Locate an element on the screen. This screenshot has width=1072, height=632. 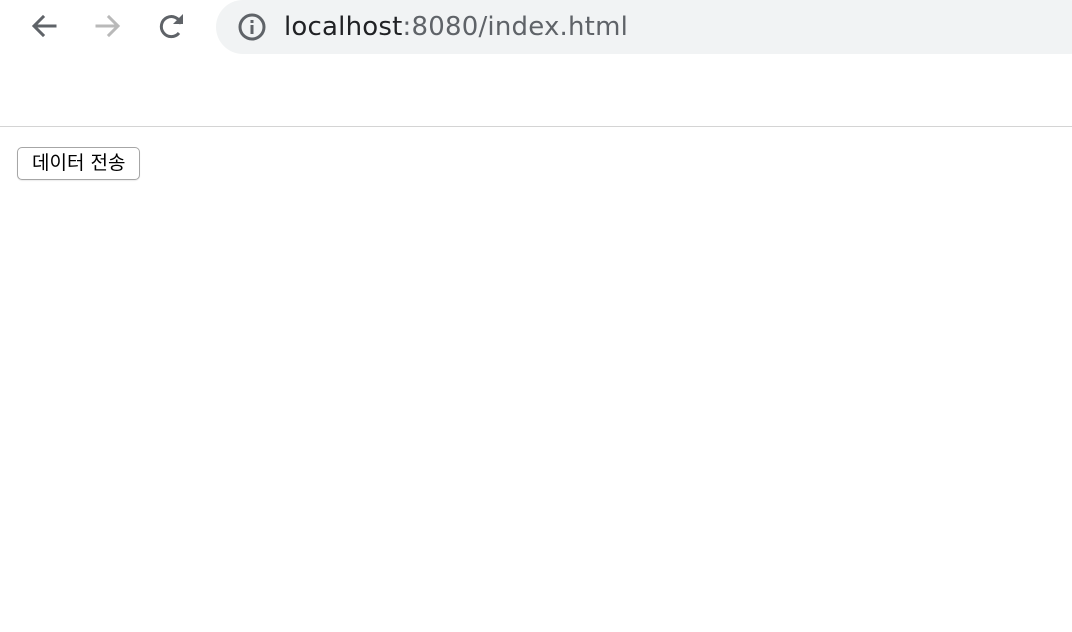
page-content: 데이터 전송 is located at coordinates (536, 153).